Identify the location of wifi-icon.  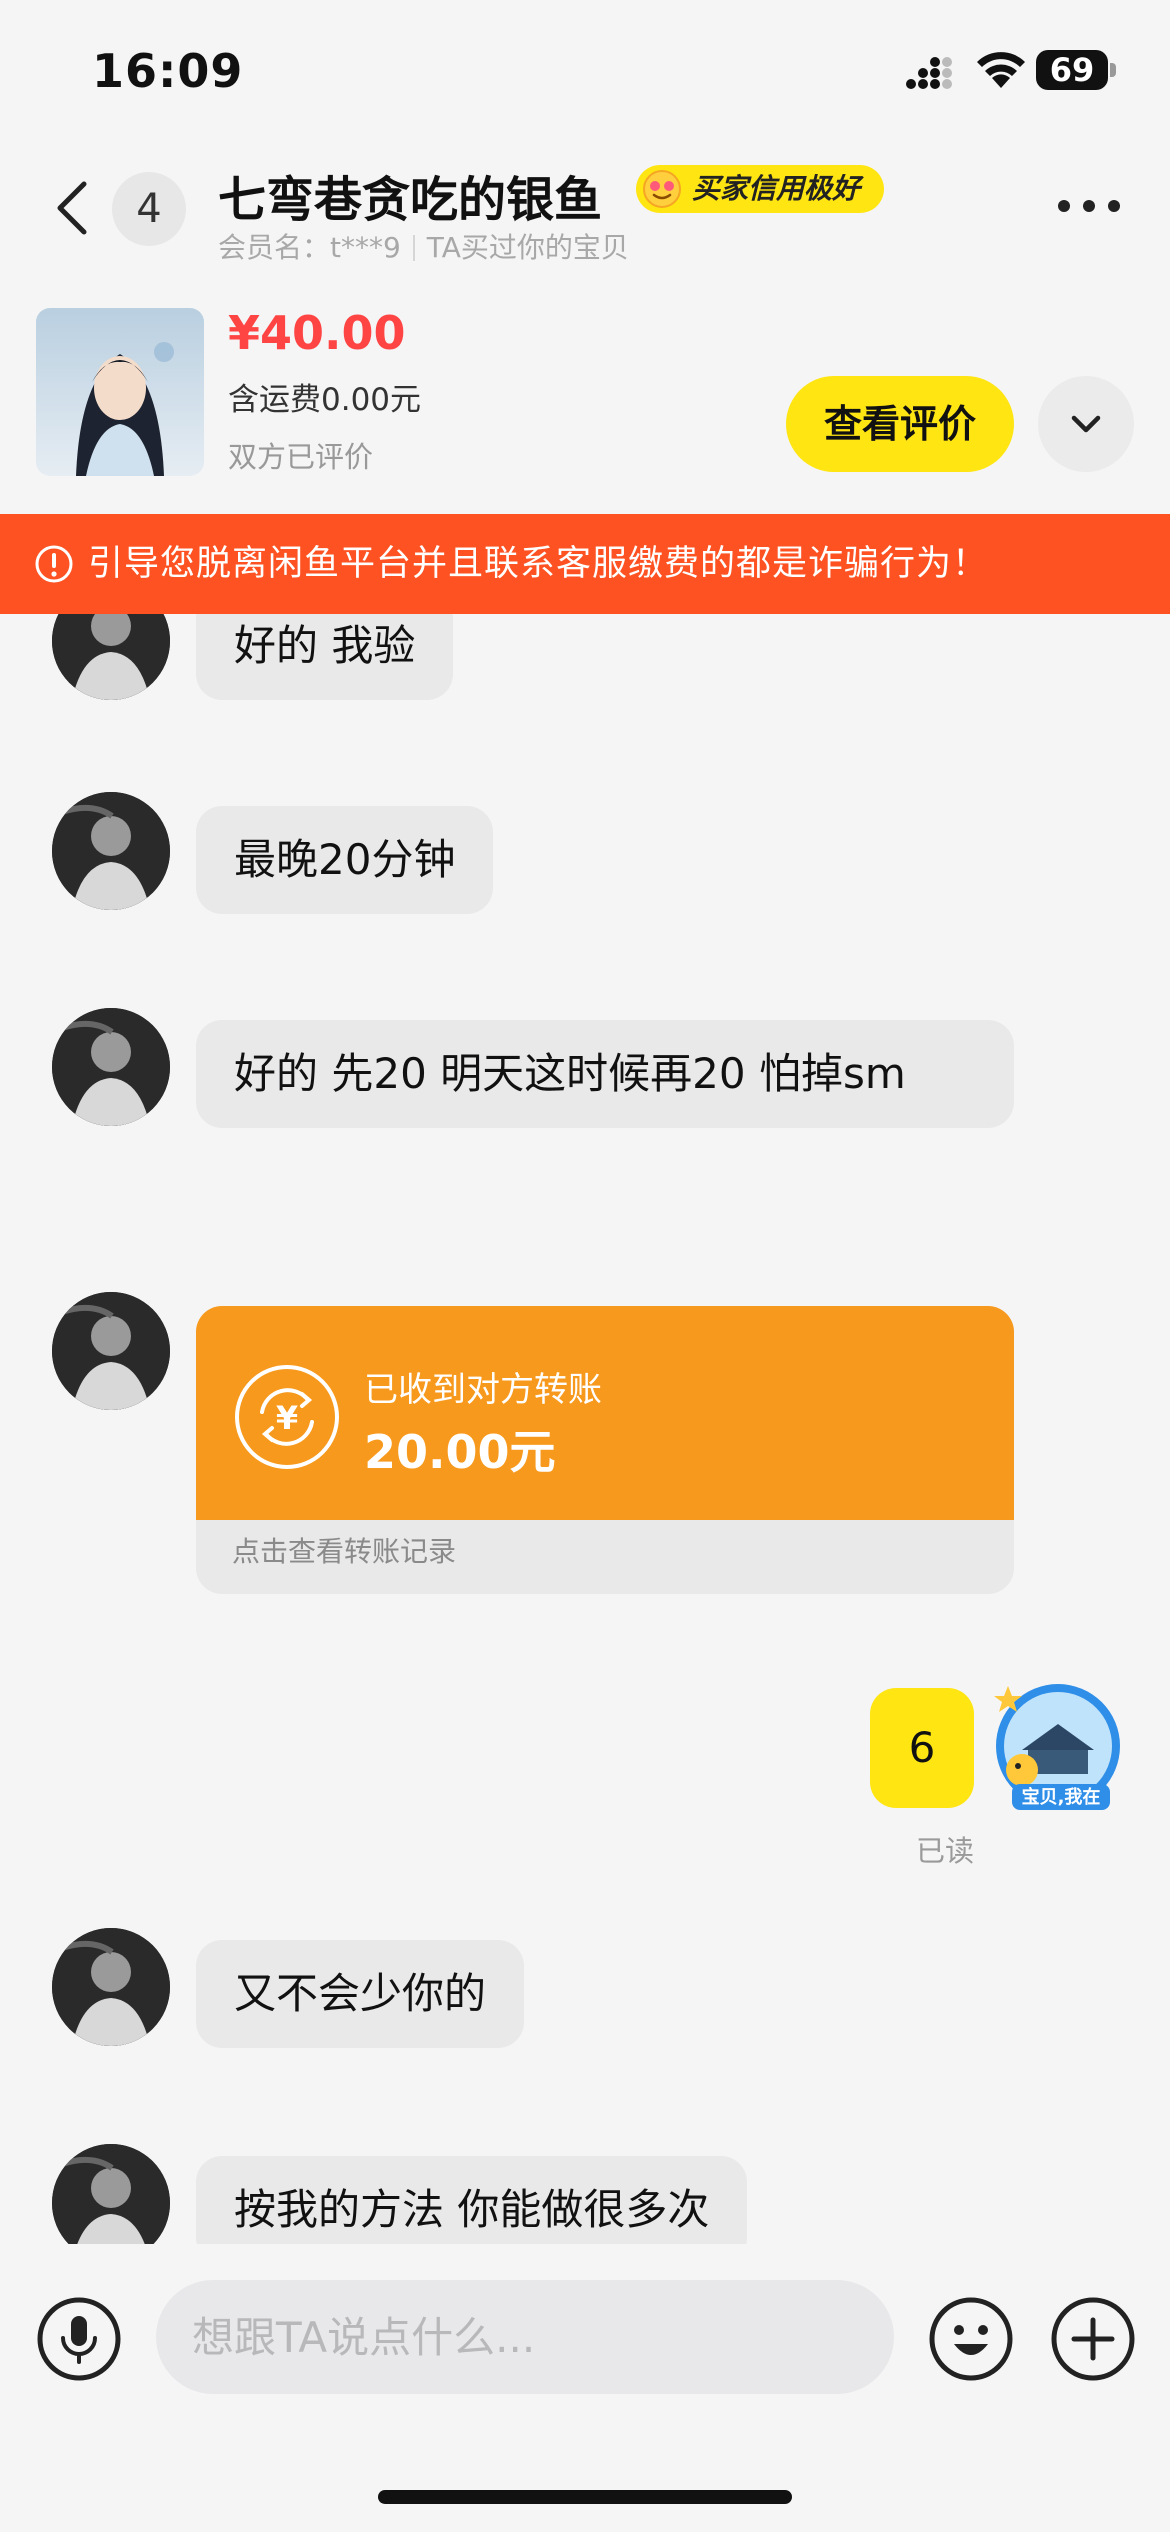
(1001, 70).